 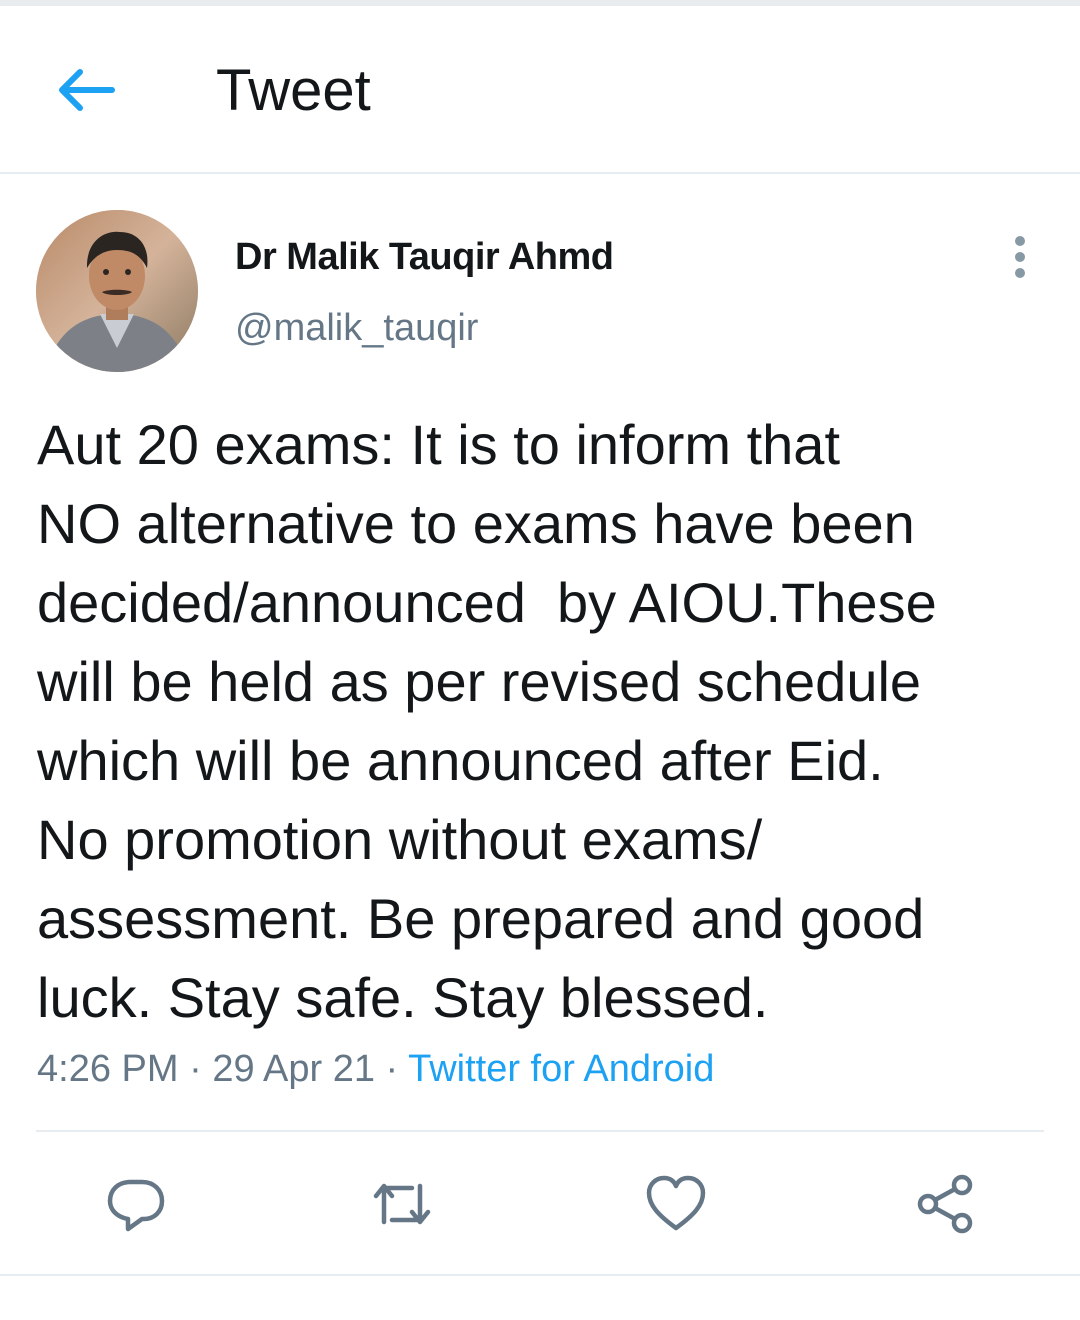 I want to click on avatar-image, so click(x=117, y=291).